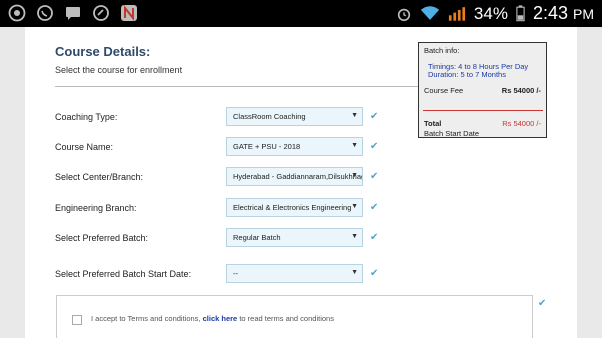 The width and height of the screenshot is (602, 338). Describe the element at coordinates (521, 123) in the screenshot. I see `total-value: Rs 54000 /-` at that location.